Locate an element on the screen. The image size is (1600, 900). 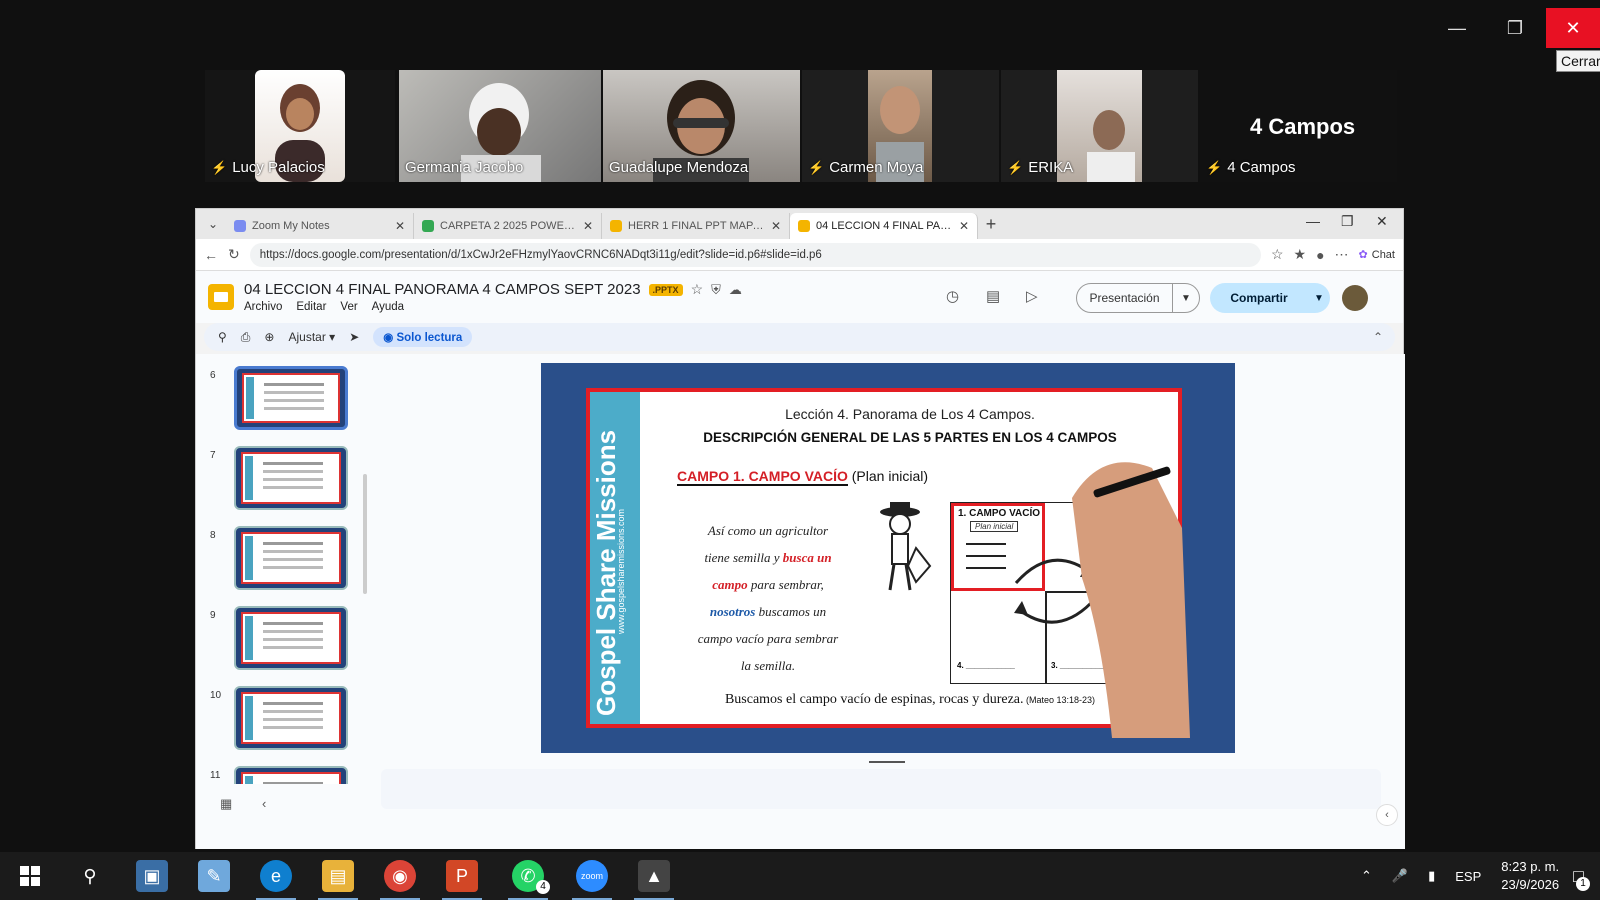
share-button: Compartir ▼ is located at coordinates (1270, 298).